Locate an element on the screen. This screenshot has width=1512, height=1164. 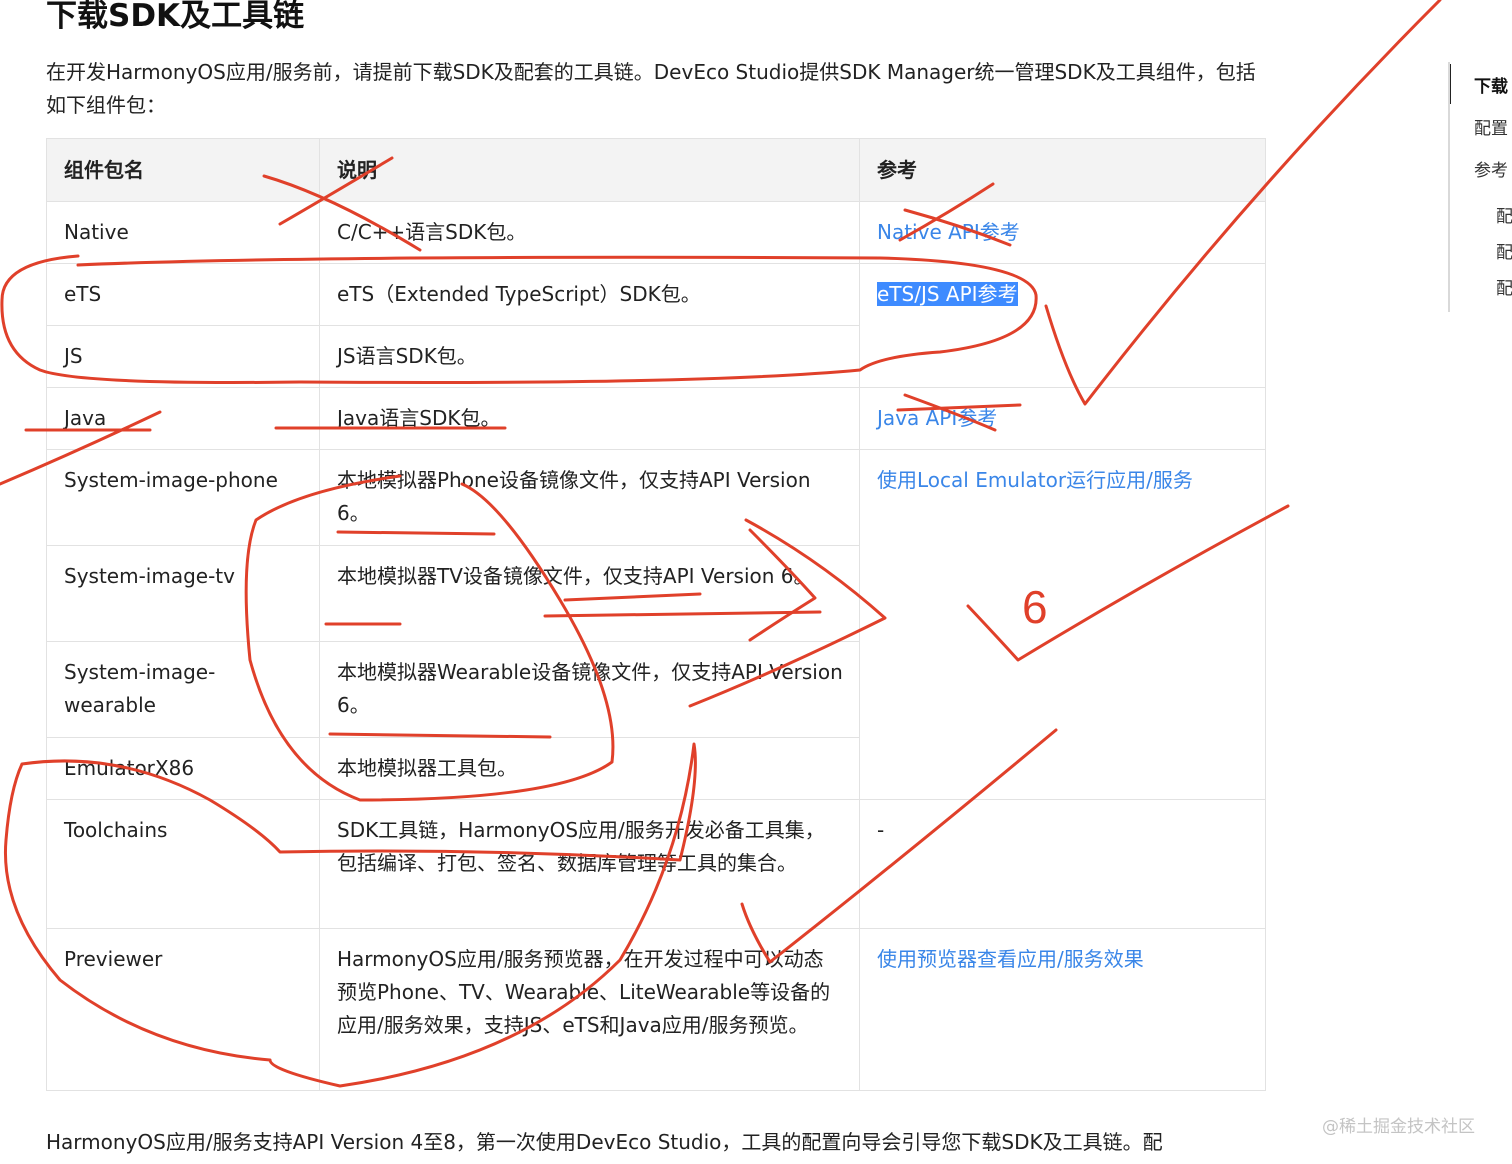
cell-desc: 本地模拟器Wearable设备镜像文件，仅支持API Version 6。 is located at coordinates (589, 689).